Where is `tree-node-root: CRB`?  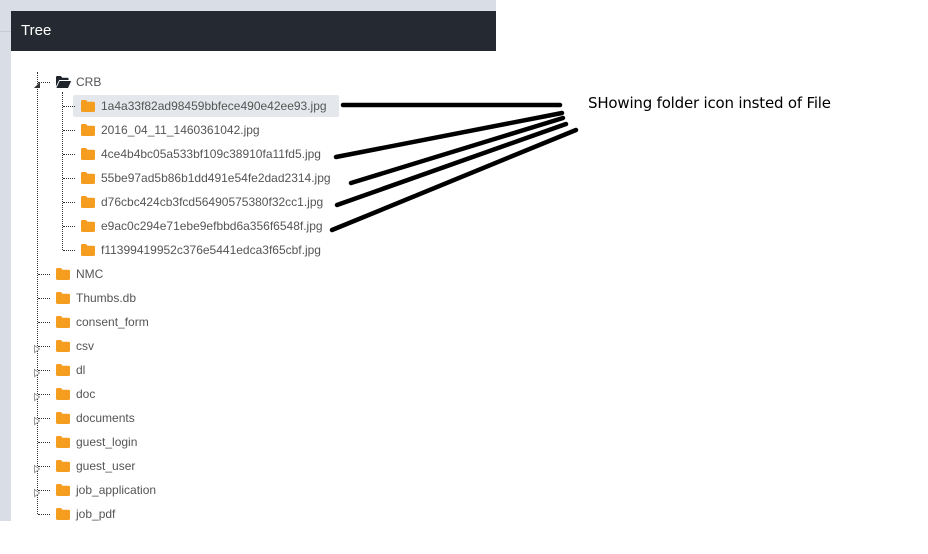
tree-node-root: CRB is located at coordinates (251, 82).